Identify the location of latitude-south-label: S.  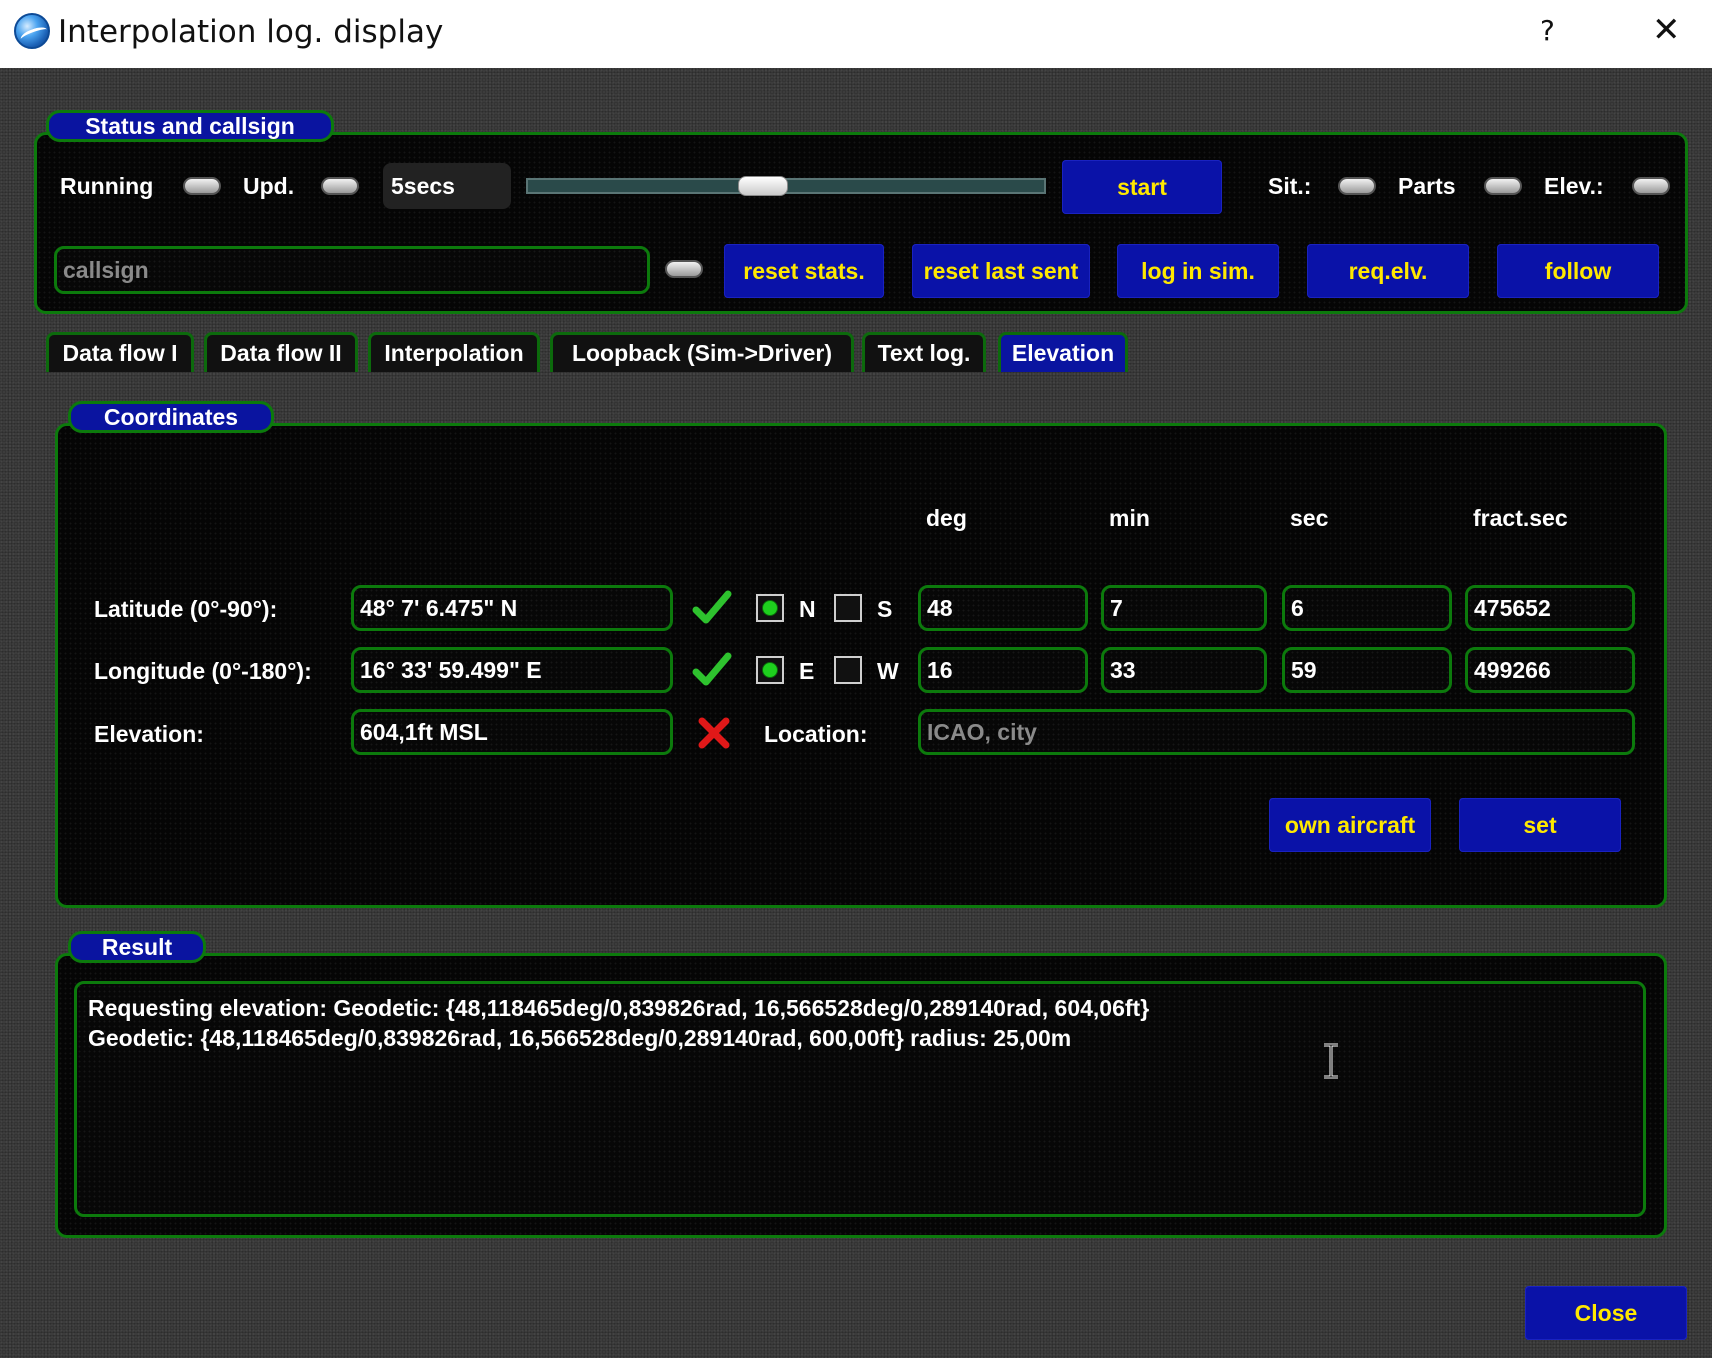
(885, 609).